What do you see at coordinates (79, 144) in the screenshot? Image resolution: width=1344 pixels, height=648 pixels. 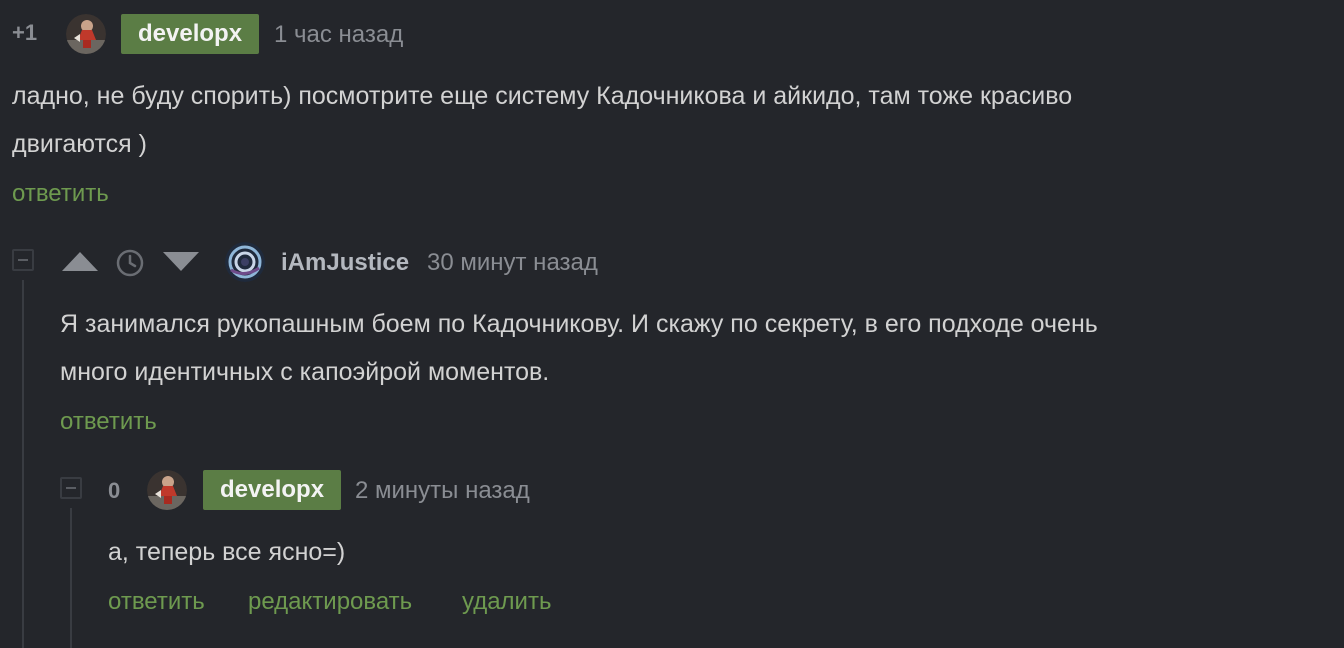 I see `comment-text-line: двигаются )` at bounding box center [79, 144].